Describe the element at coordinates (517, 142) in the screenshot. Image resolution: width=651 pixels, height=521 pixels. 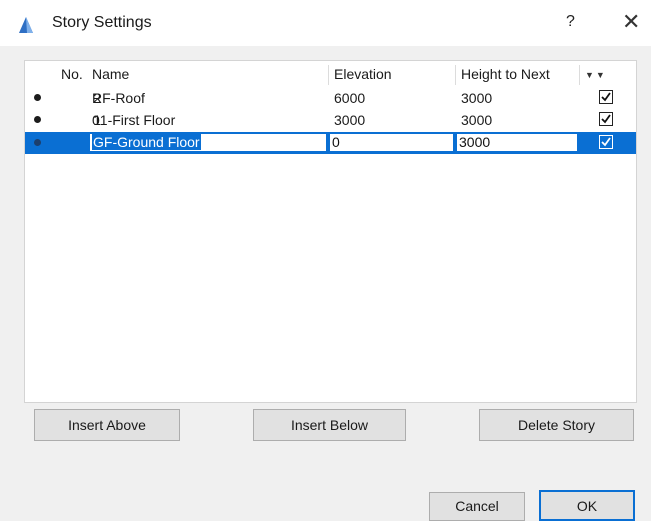
I see `story-height-input: 3000` at that location.